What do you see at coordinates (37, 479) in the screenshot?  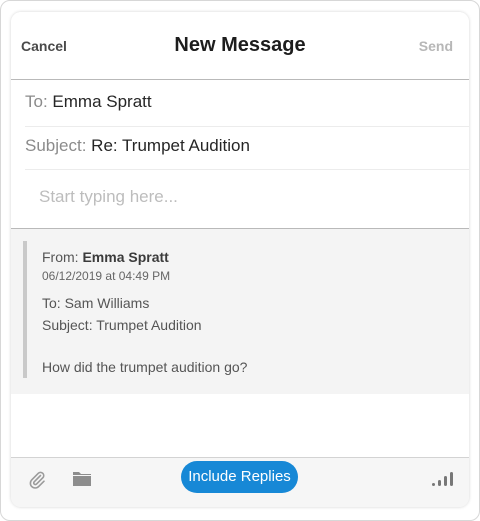 I see `paperclip-icon` at bounding box center [37, 479].